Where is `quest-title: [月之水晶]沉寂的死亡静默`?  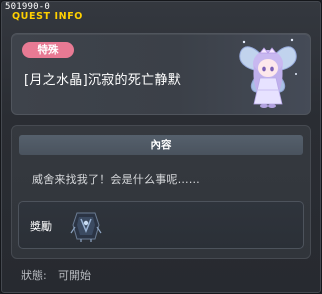
quest-title: [月之水晶]沉寂的死亡静默 is located at coordinates (103, 80).